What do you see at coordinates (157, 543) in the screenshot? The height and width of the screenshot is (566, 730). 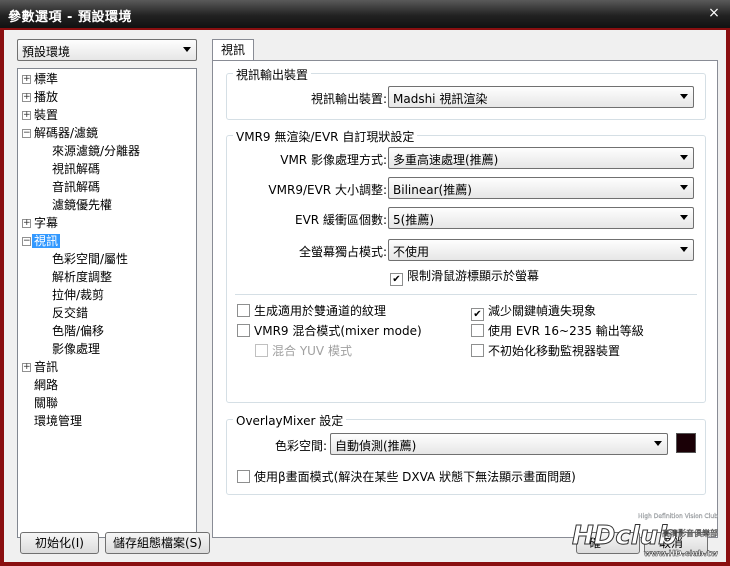 I see `save-profile-button: 儲存組態檔案(S)` at bounding box center [157, 543].